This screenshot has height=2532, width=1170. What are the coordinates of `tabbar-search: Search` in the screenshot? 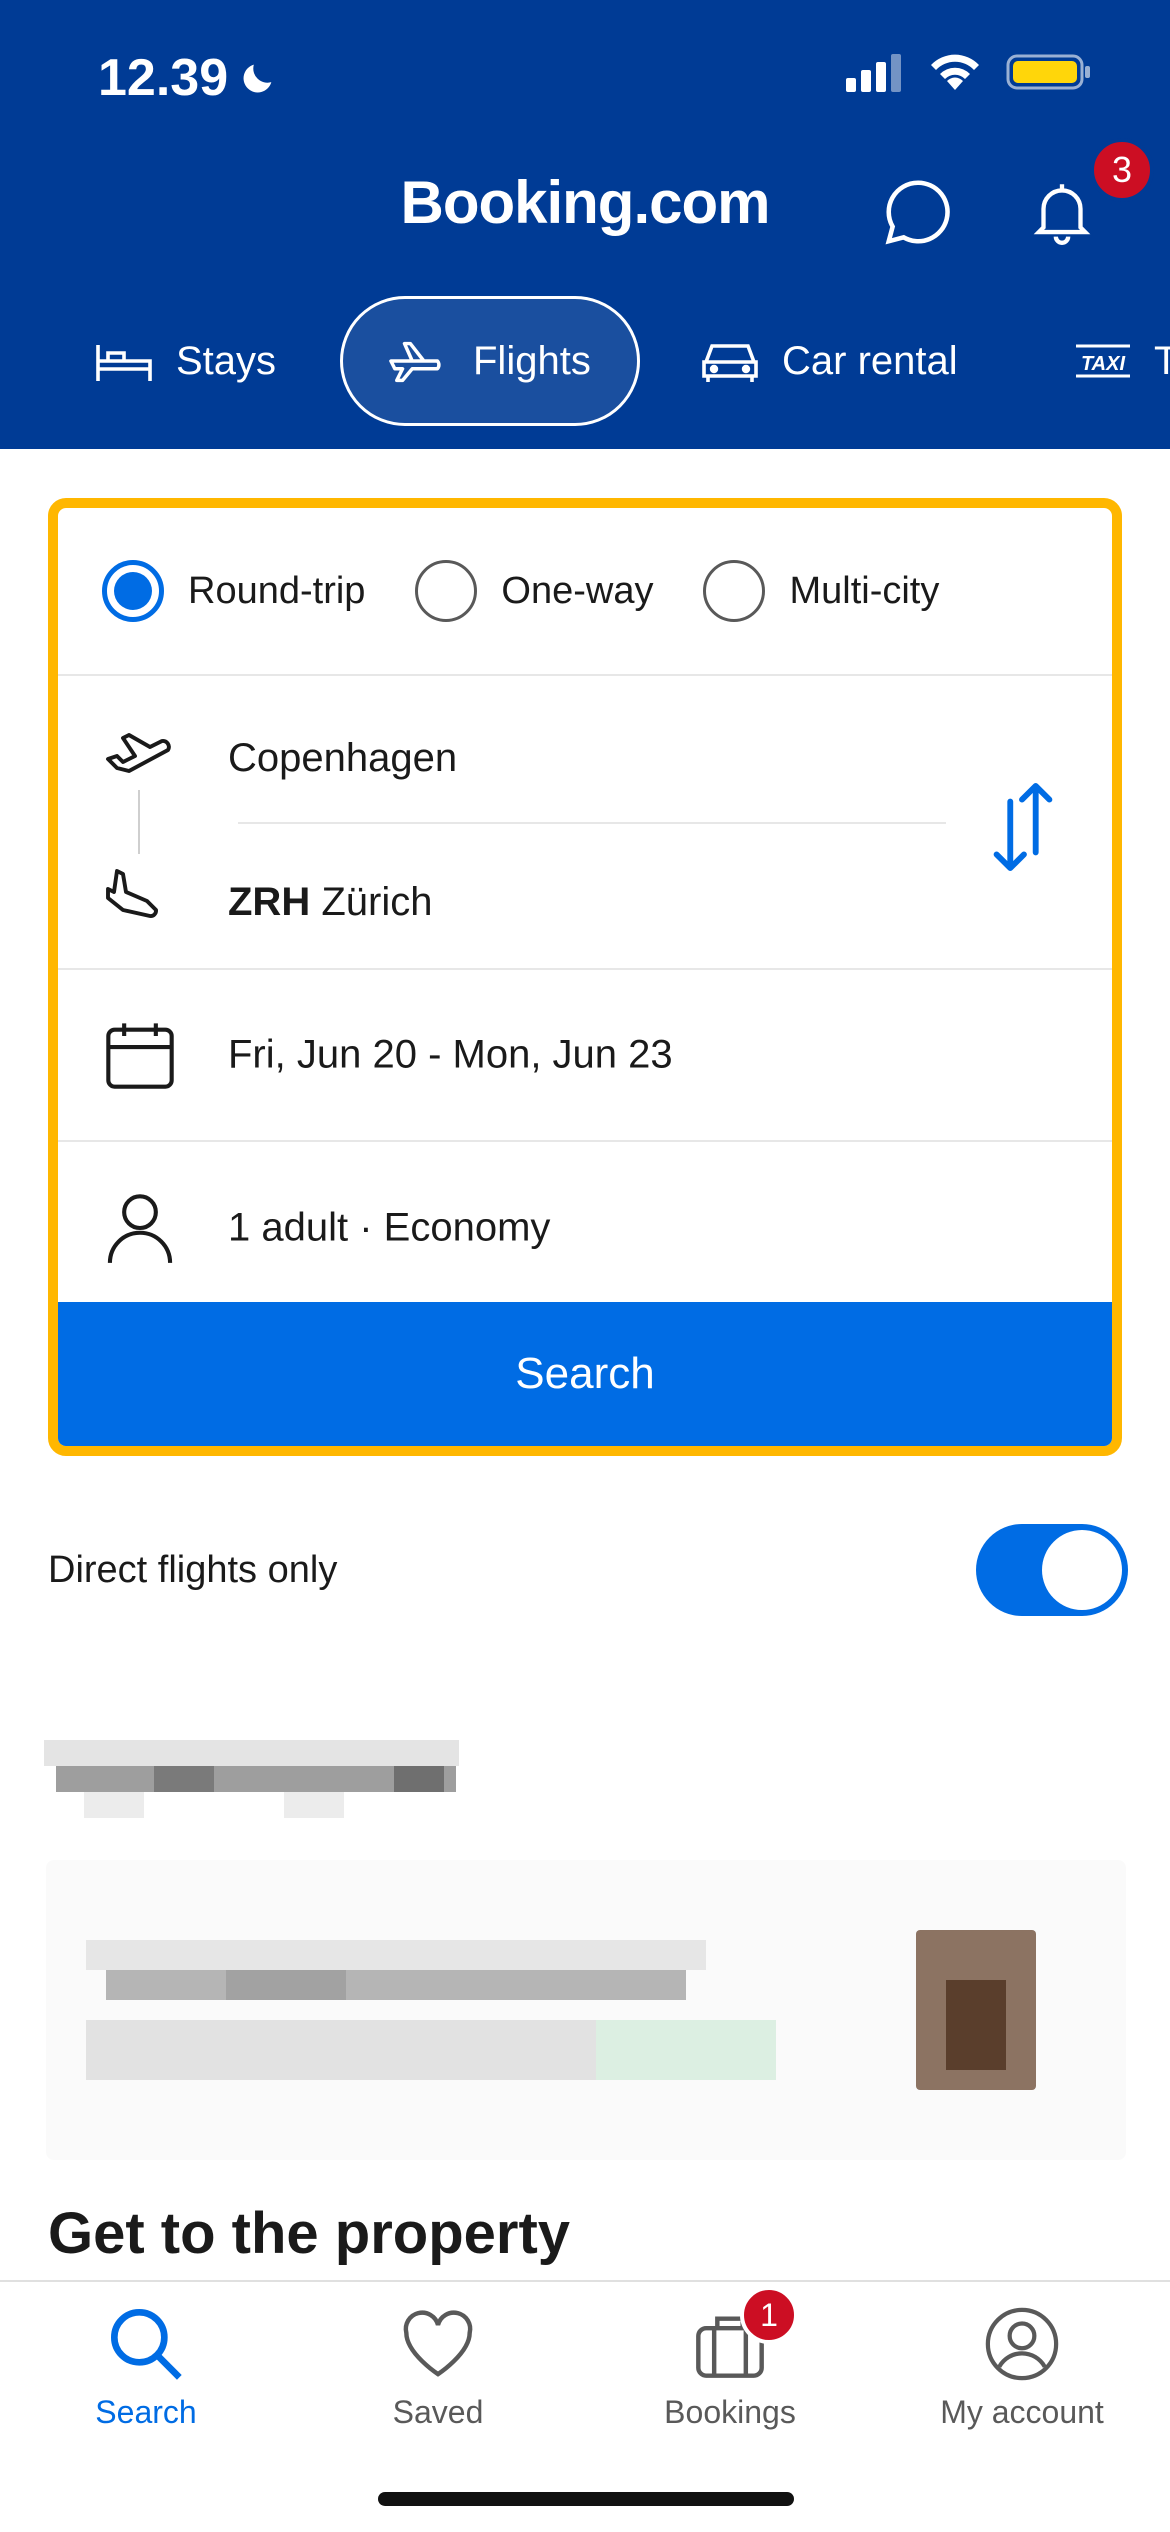 It's located at (146, 2366).